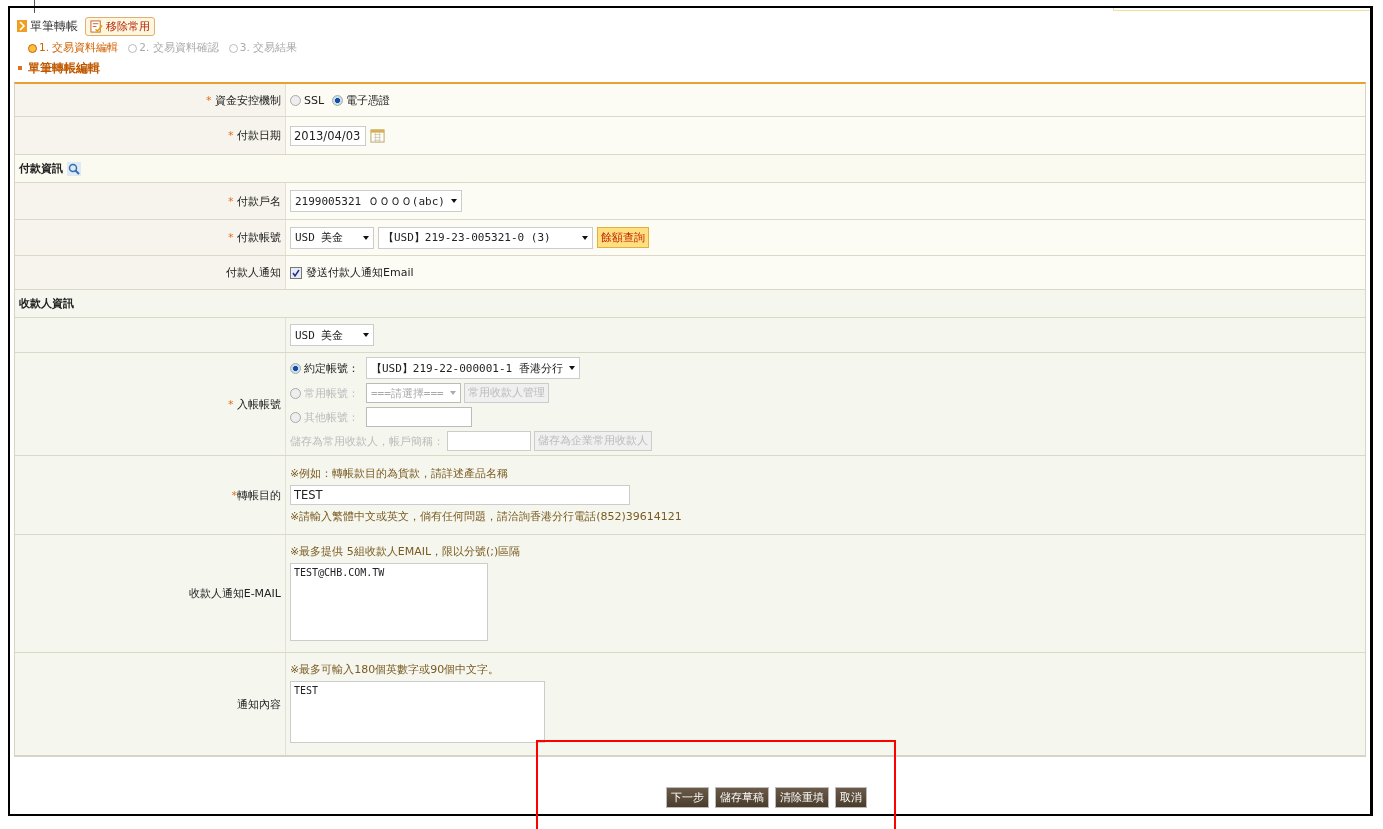 The height and width of the screenshot is (829, 1383). Describe the element at coordinates (96, 26) in the screenshot. I see `note-check-icon` at that location.